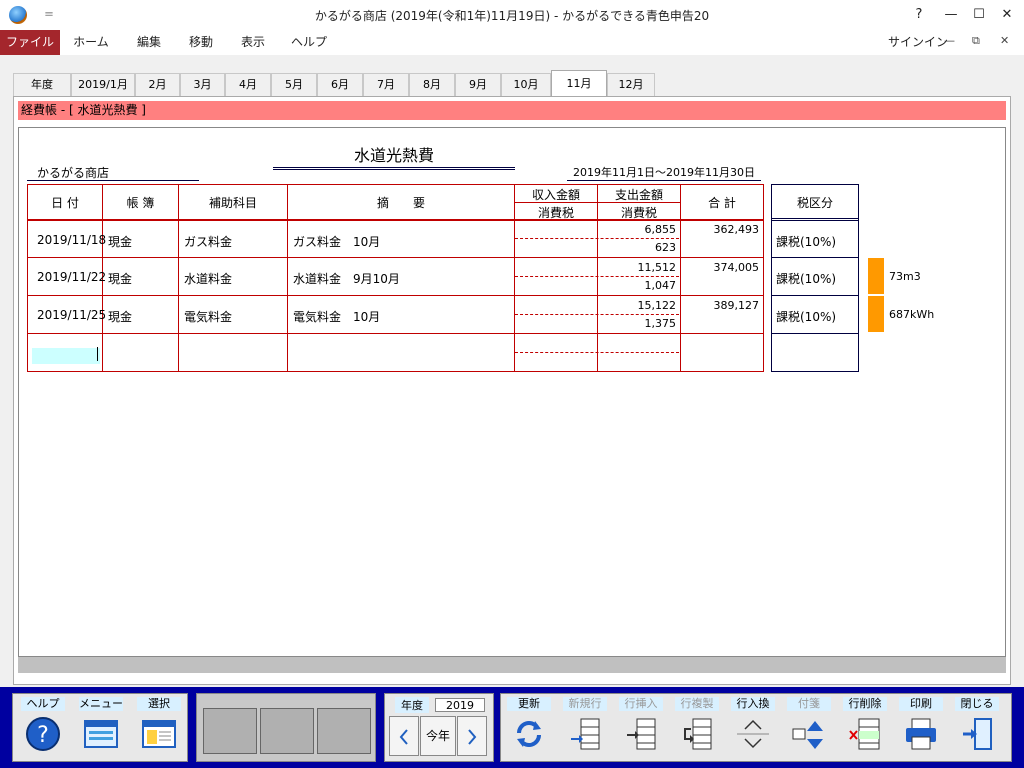 This screenshot has width=1024, height=768. Describe the element at coordinates (253, 42) in the screenshot. I see `menu-view: 表示` at that location.